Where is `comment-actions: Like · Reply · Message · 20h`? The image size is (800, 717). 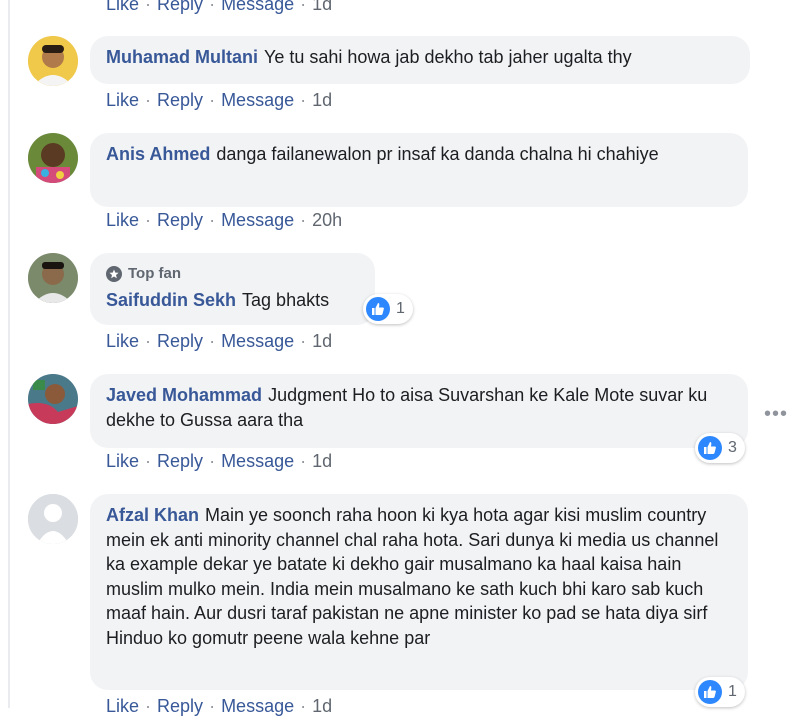 comment-actions: Like · Reply · Message · 20h is located at coordinates (224, 220).